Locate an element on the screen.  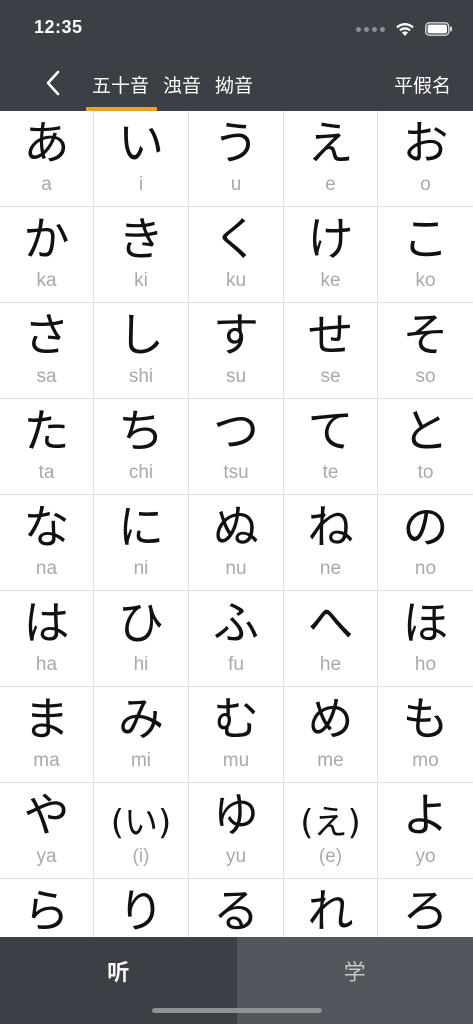
kana-romaji: o is located at coordinates (425, 184).